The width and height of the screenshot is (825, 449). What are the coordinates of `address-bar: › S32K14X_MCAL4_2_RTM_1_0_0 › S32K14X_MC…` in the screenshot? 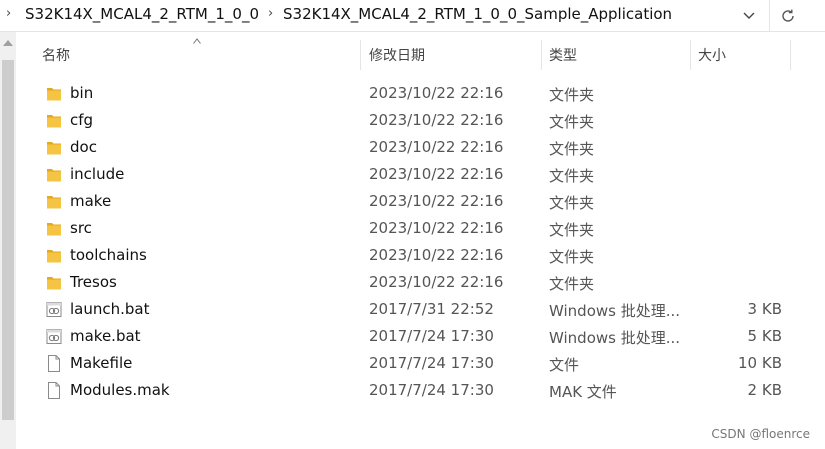 It's located at (412, 16).